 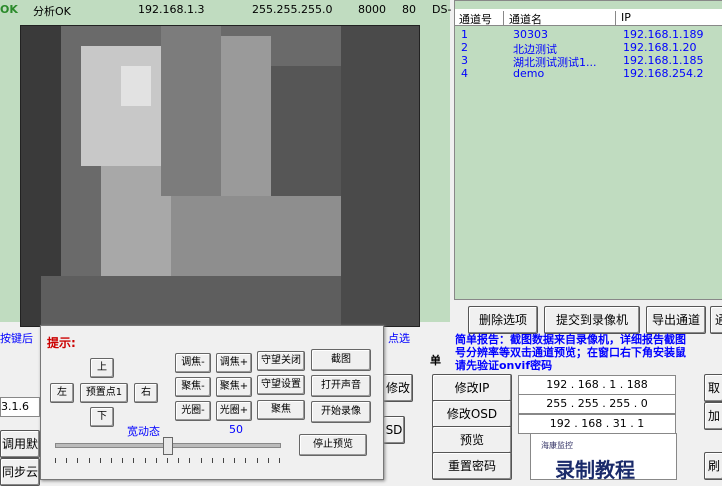 I want to click on gateway-field: 192 . 168 . 31 . 1, so click(x=597, y=424).